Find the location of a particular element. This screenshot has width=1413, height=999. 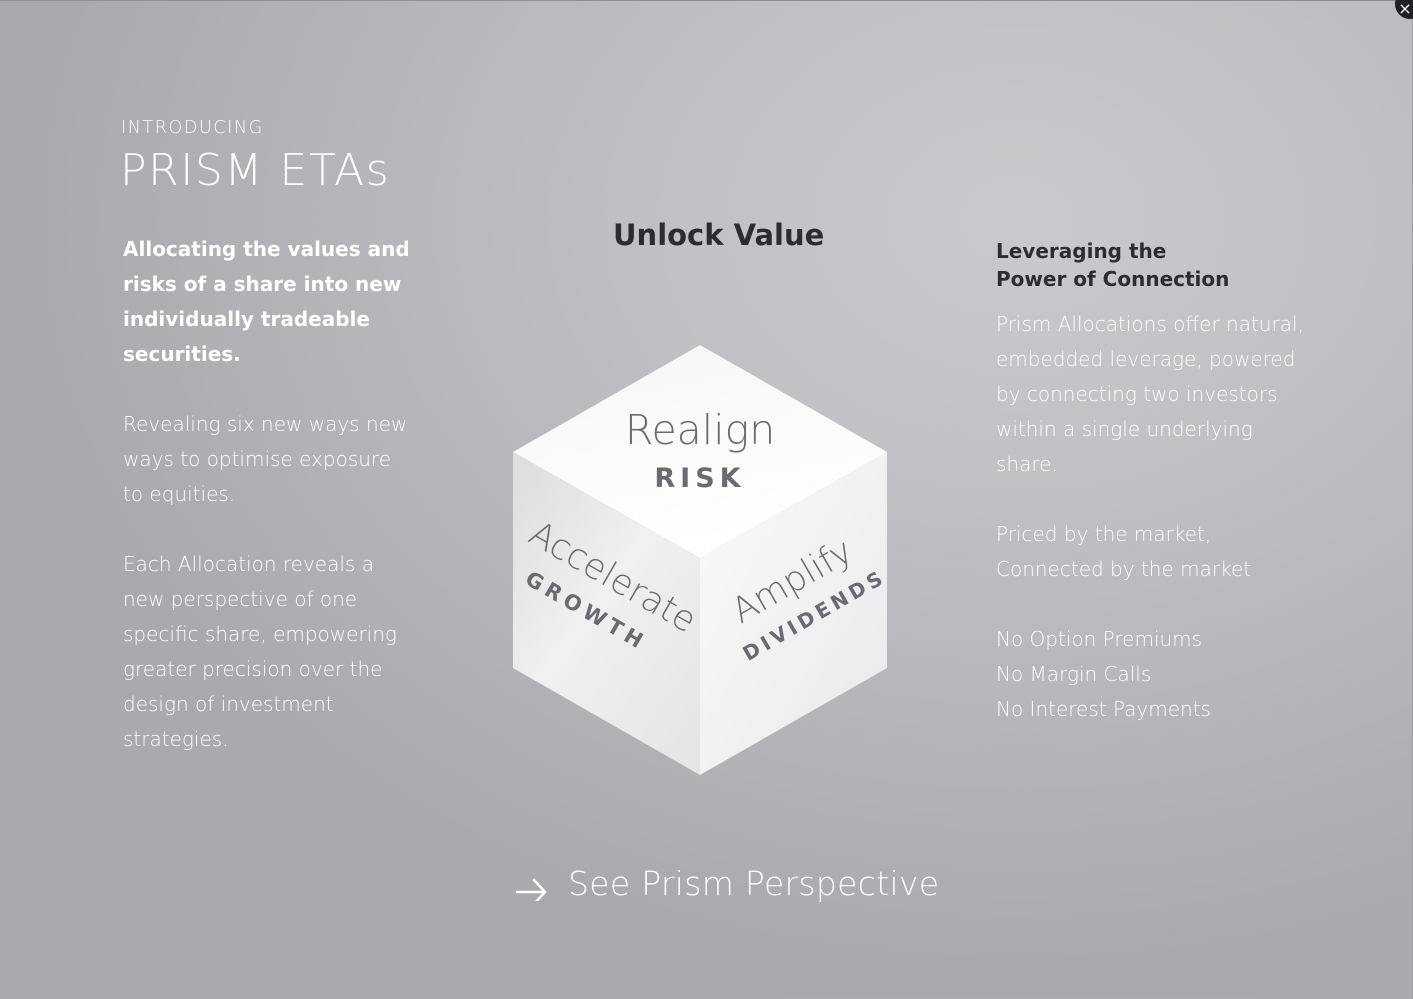

arrow-right-icon is located at coordinates (531, 889).